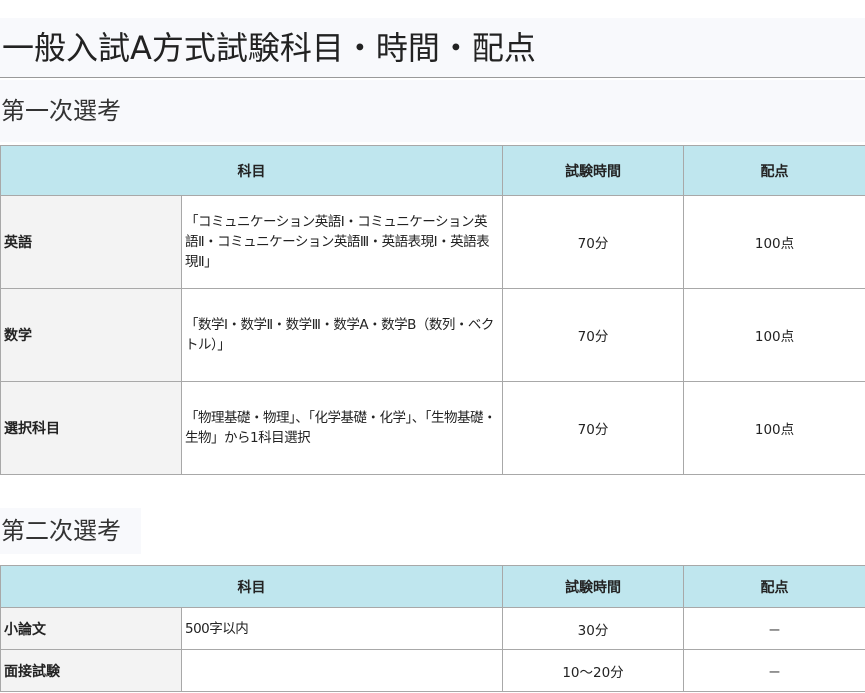  What do you see at coordinates (342, 628) in the screenshot?
I see `content-cell: 500字以内` at bounding box center [342, 628].